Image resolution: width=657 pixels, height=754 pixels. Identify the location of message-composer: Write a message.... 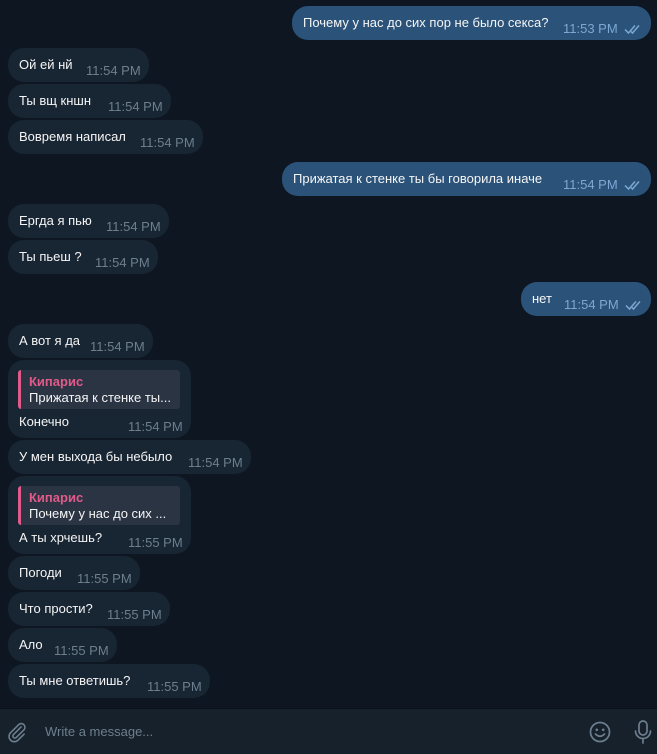
(328, 731).